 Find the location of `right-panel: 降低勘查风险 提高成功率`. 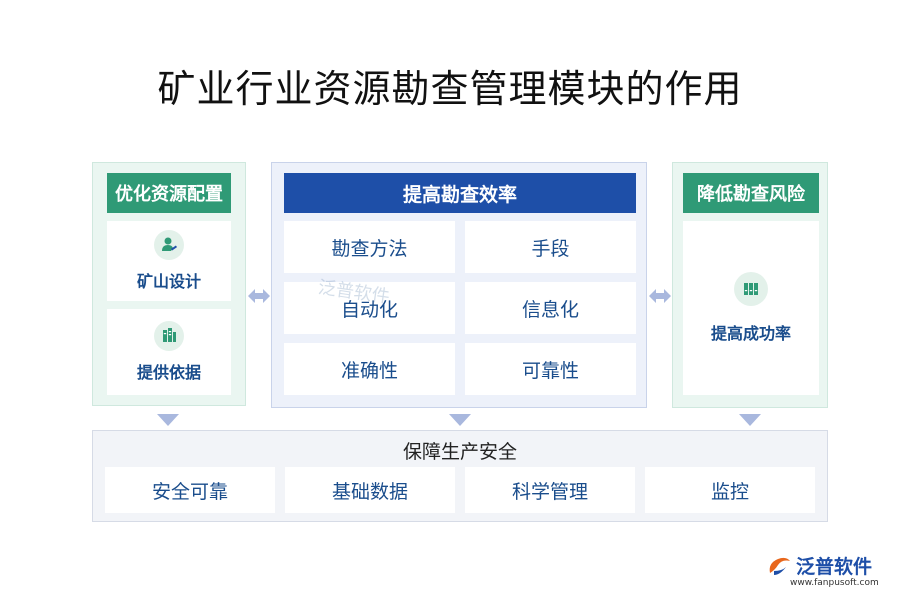

right-panel: 降低勘查风险 提高成功率 is located at coordinates (750, 285).